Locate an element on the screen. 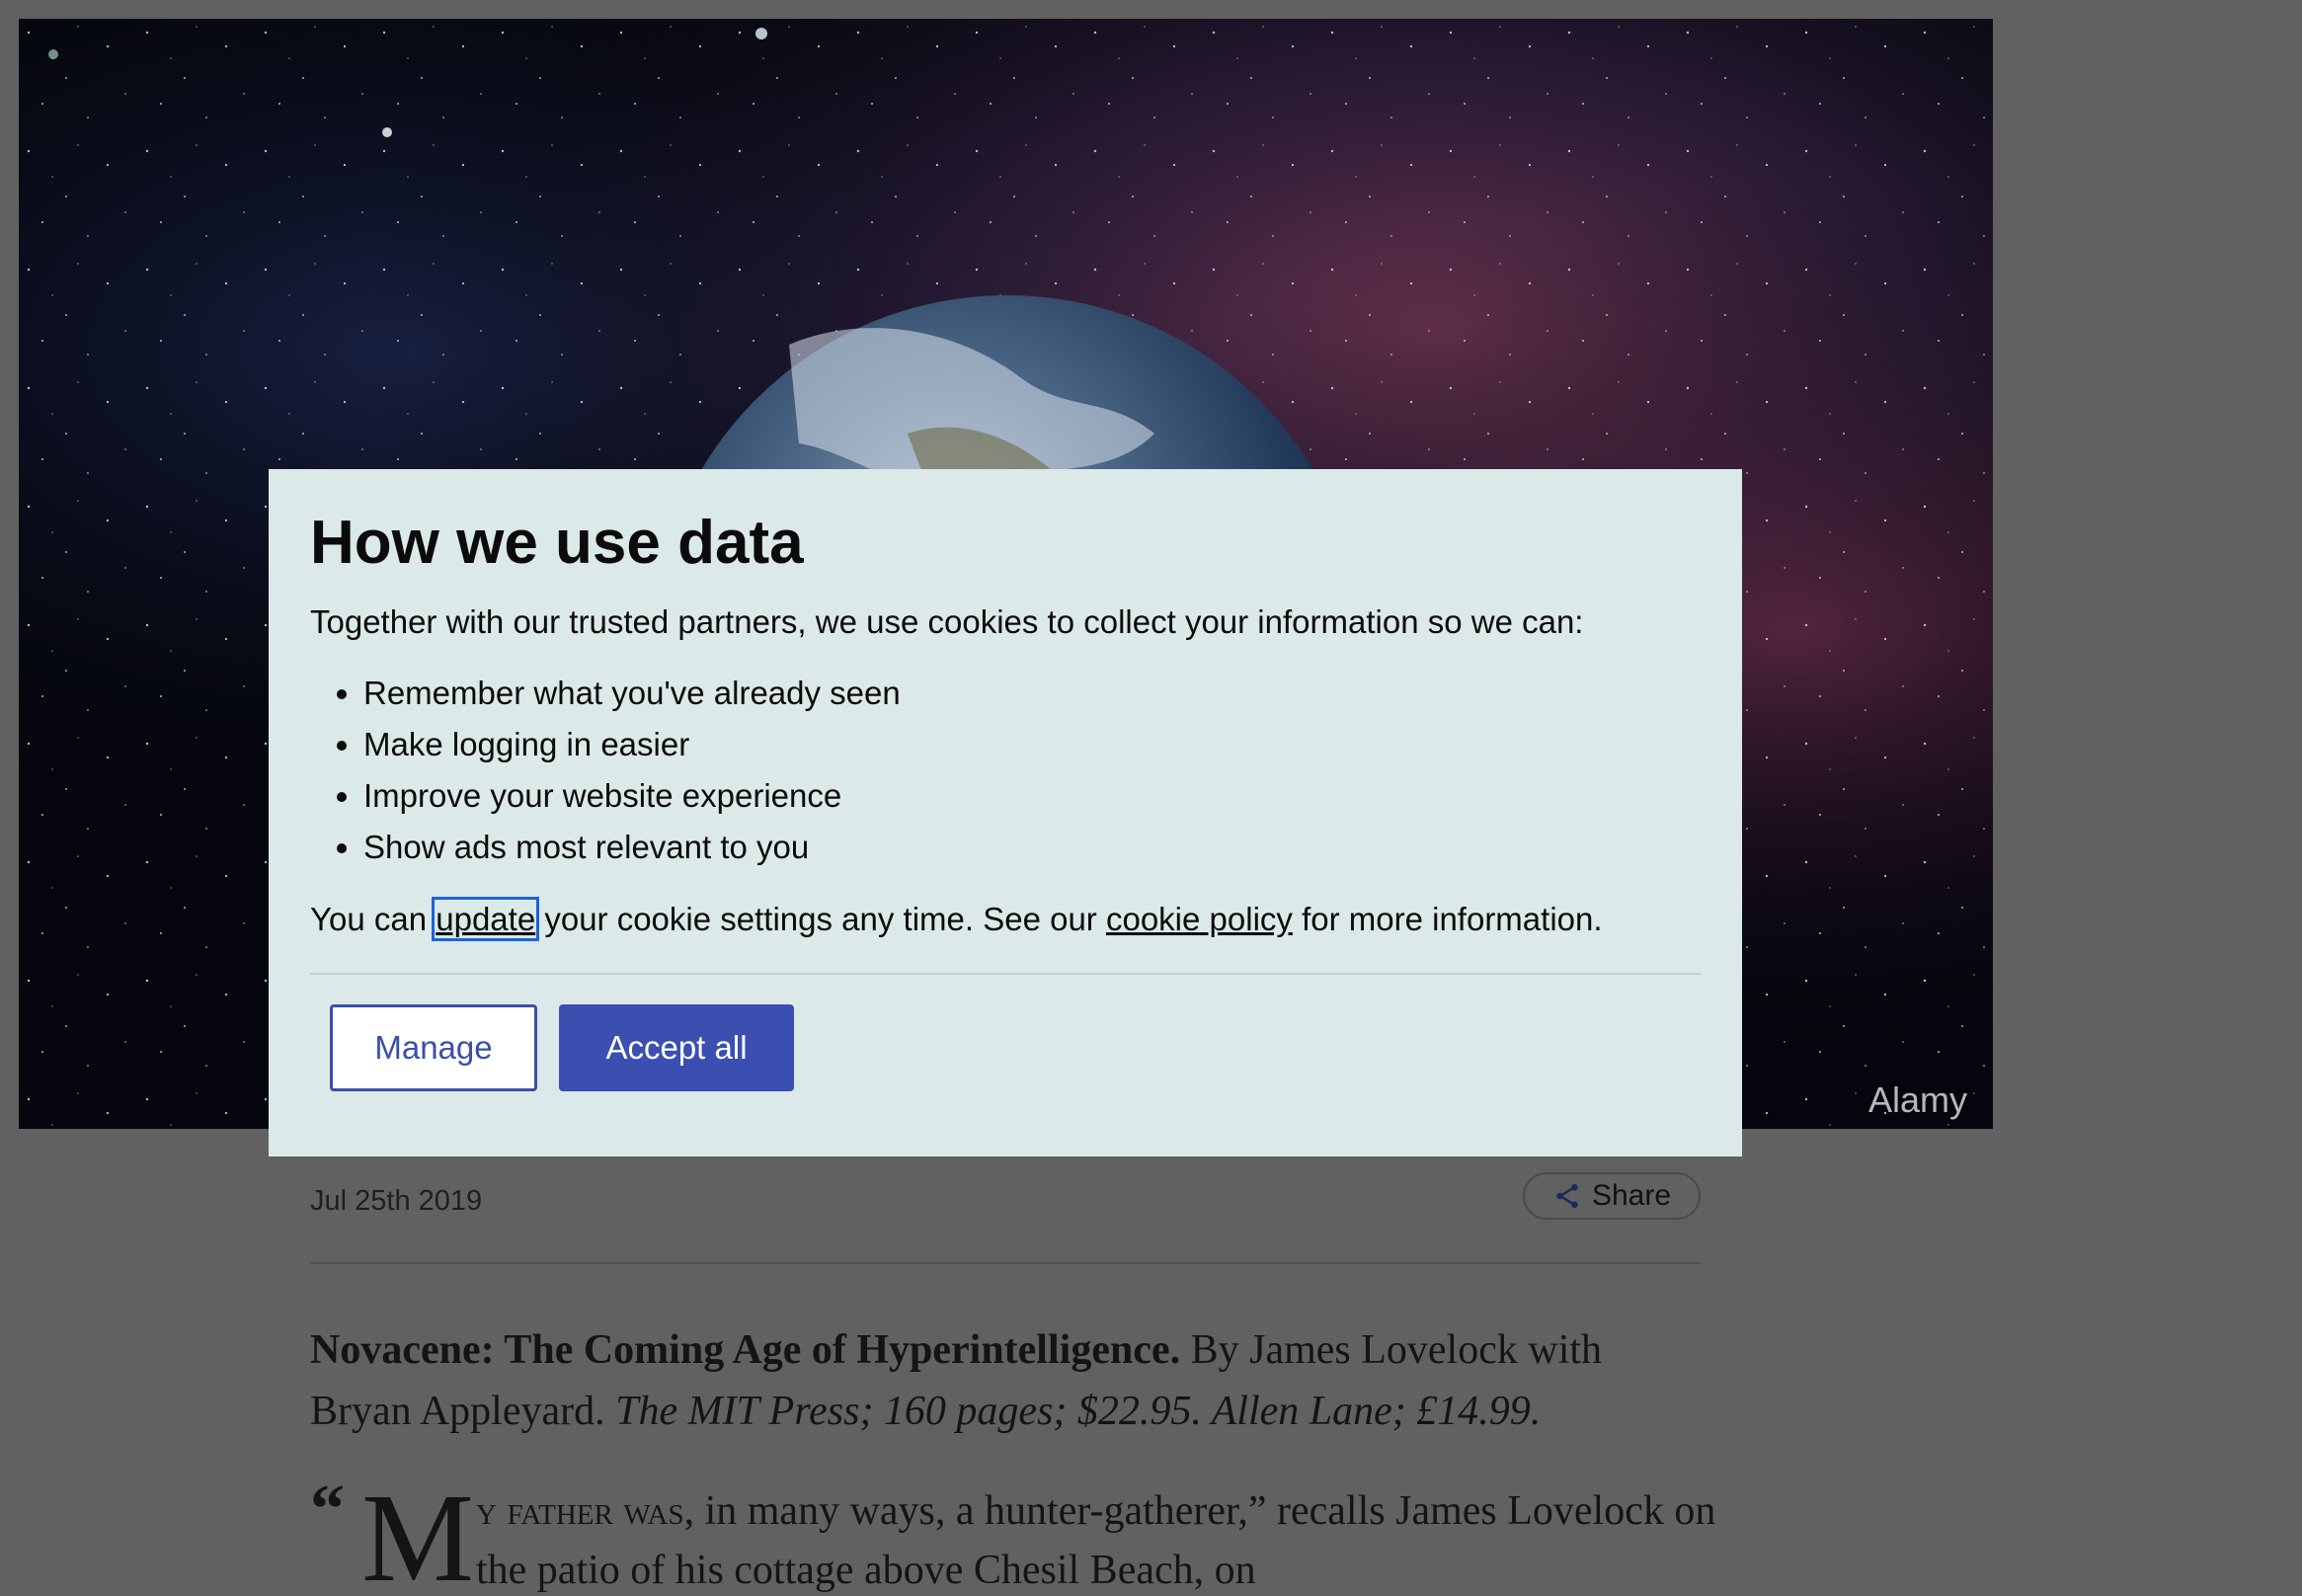  list-item: Make logging in easier is located at coordinates (1032, 744).